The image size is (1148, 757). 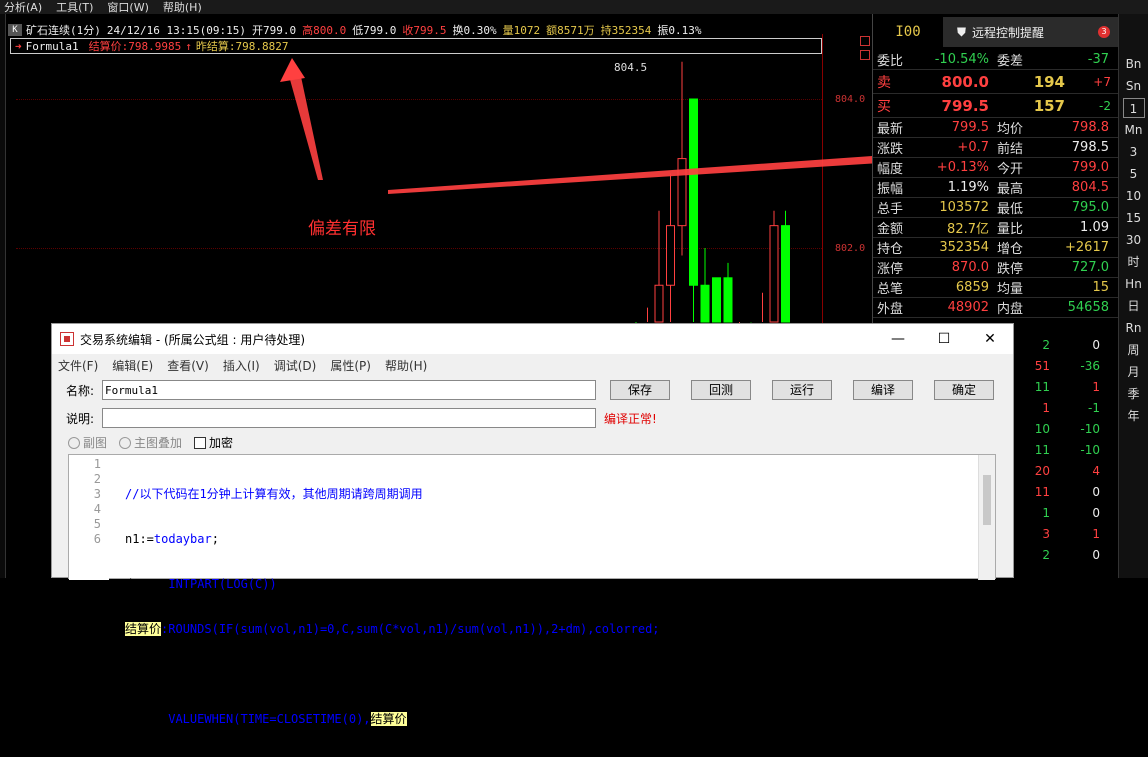 What do you see at coordinates (241, 365) in the screenshot?
I see `dlg-menu-insert: 插入(I)` at bounding box center [241, 365].